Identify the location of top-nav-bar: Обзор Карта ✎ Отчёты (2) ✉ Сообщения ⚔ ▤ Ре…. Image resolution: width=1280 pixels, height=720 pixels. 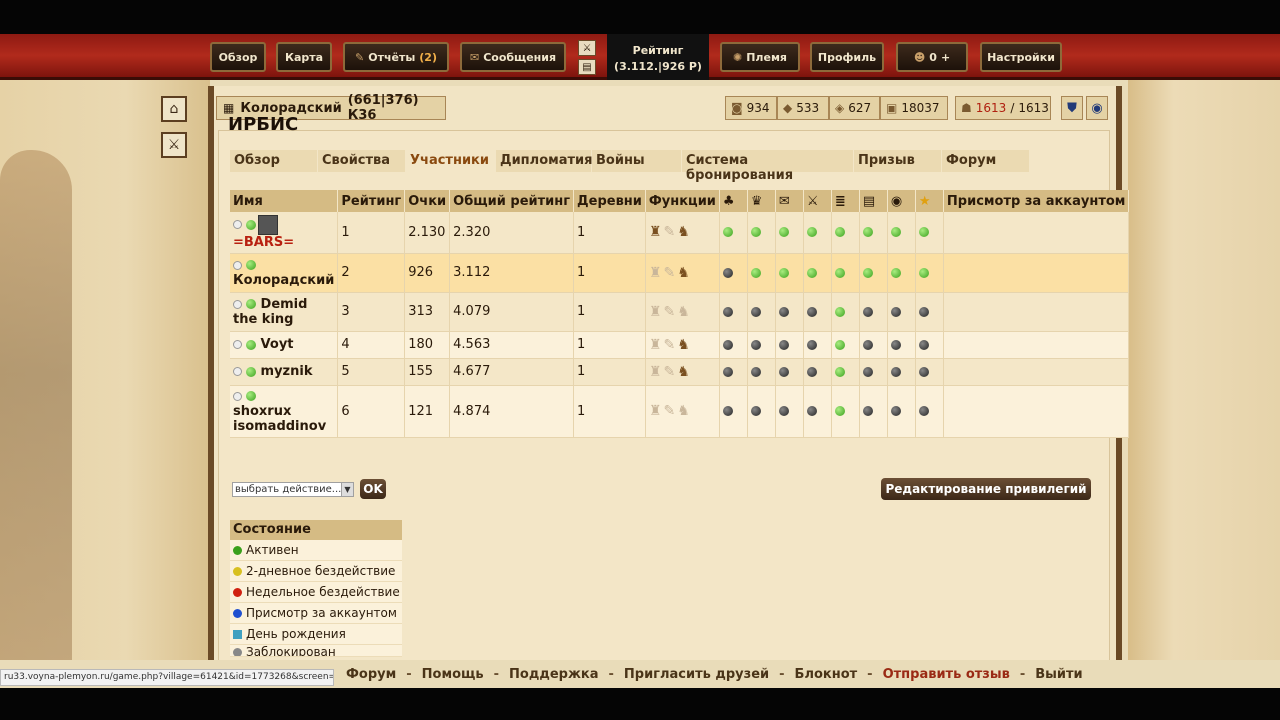
(640, 57).